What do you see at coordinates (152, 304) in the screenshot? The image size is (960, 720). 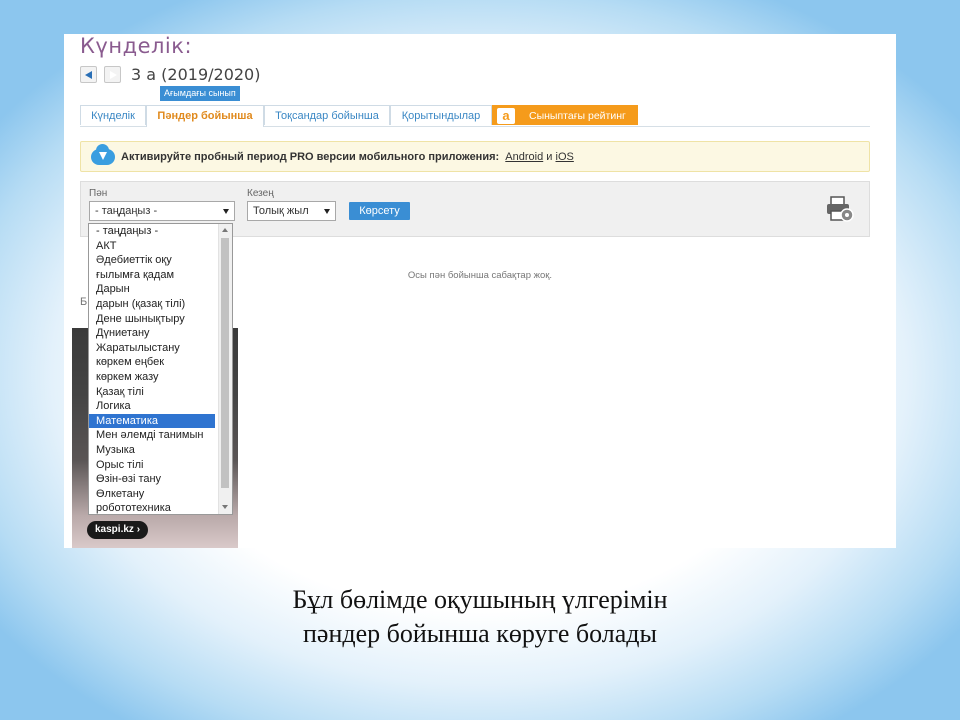 I see `dropdown-option: дарын (қазақ тілі)` at bounding box center [152, 304].